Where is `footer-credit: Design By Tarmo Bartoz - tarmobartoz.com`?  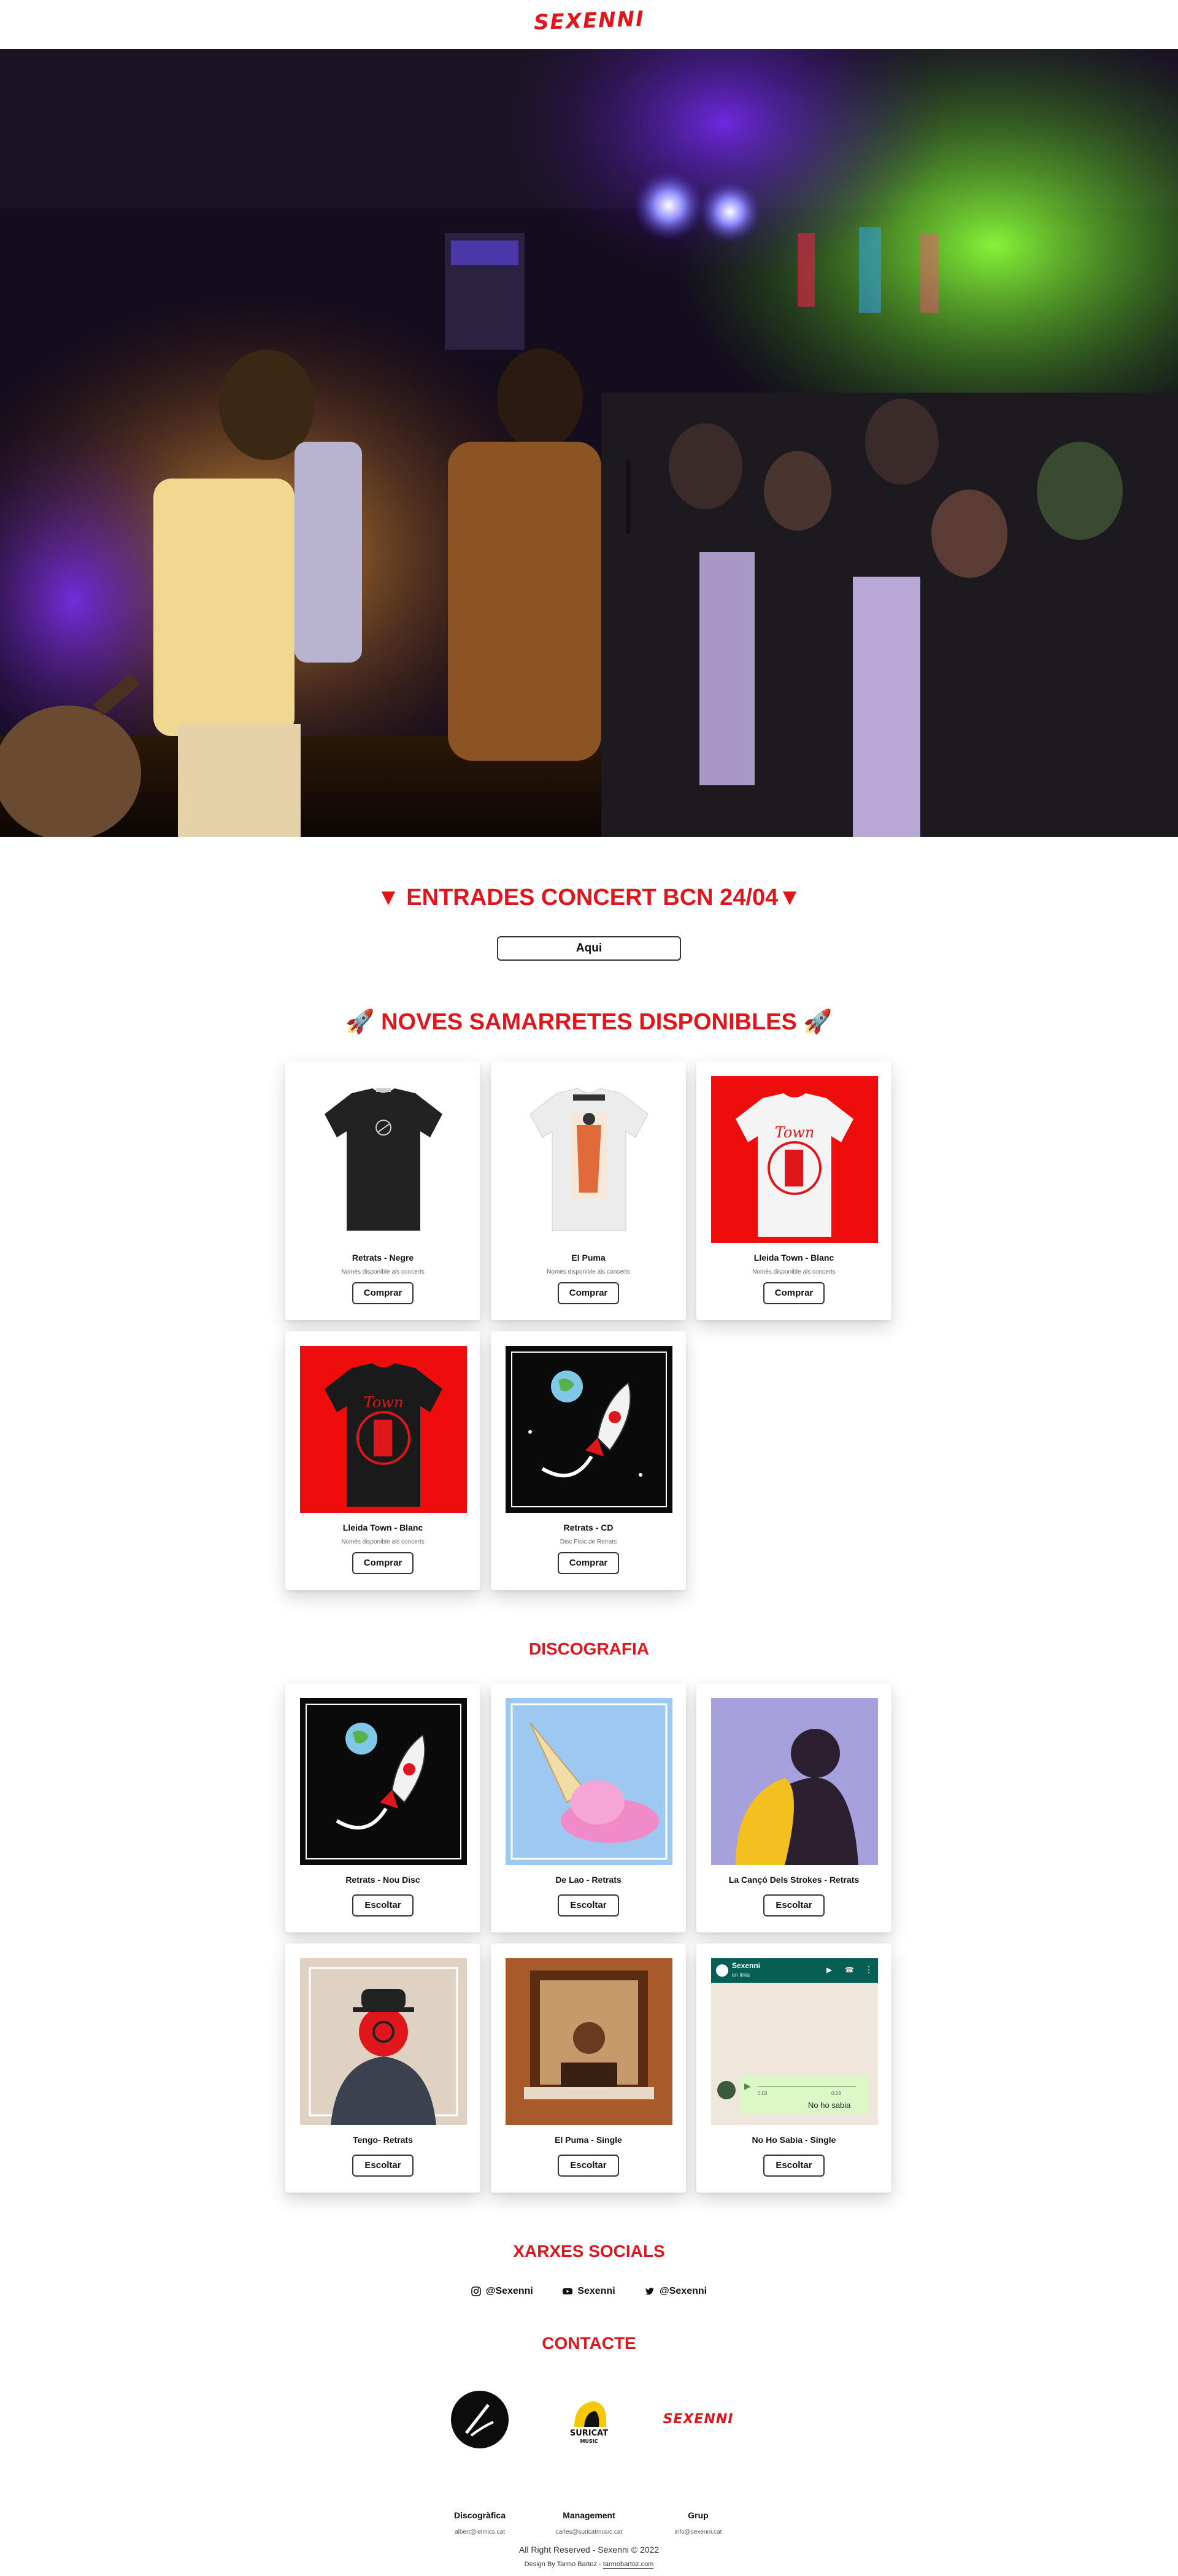 footer-credit: Design By Tarmo Bartoz - tarmobartoz.com is located at coordinates (589, 2565).